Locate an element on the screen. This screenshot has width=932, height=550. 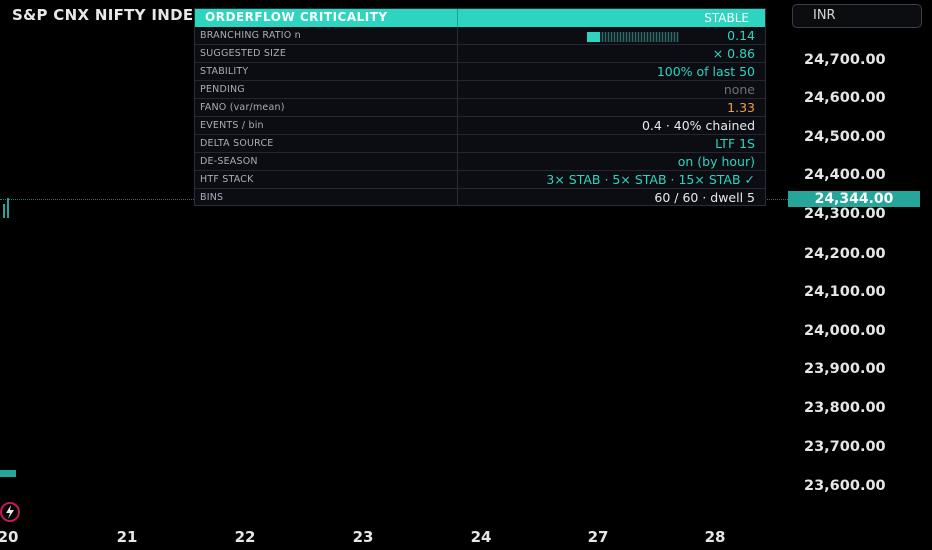
table-row: FANO (var/mean) 1.33 is located at coordinates (480, 108).